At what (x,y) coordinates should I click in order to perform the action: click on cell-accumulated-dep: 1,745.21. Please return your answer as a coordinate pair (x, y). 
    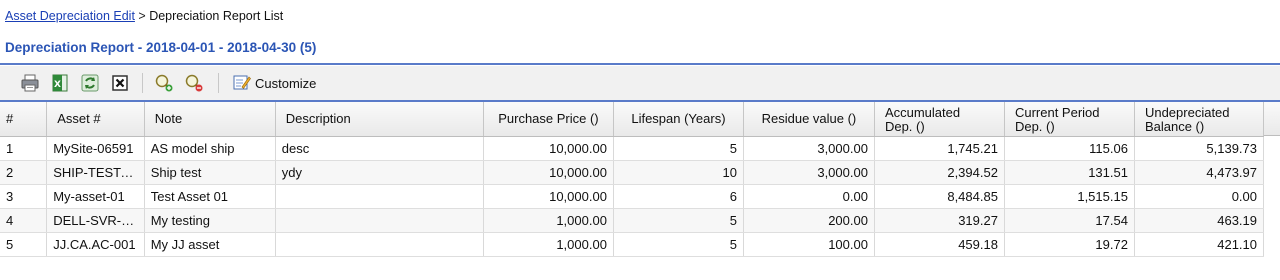
    Looking at the image, I should click on (939, 148).